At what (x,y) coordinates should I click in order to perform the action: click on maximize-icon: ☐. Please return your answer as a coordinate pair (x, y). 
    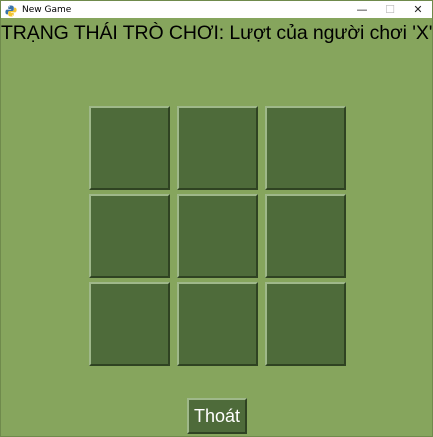
    Looking at the image, I should click on (390, 9).